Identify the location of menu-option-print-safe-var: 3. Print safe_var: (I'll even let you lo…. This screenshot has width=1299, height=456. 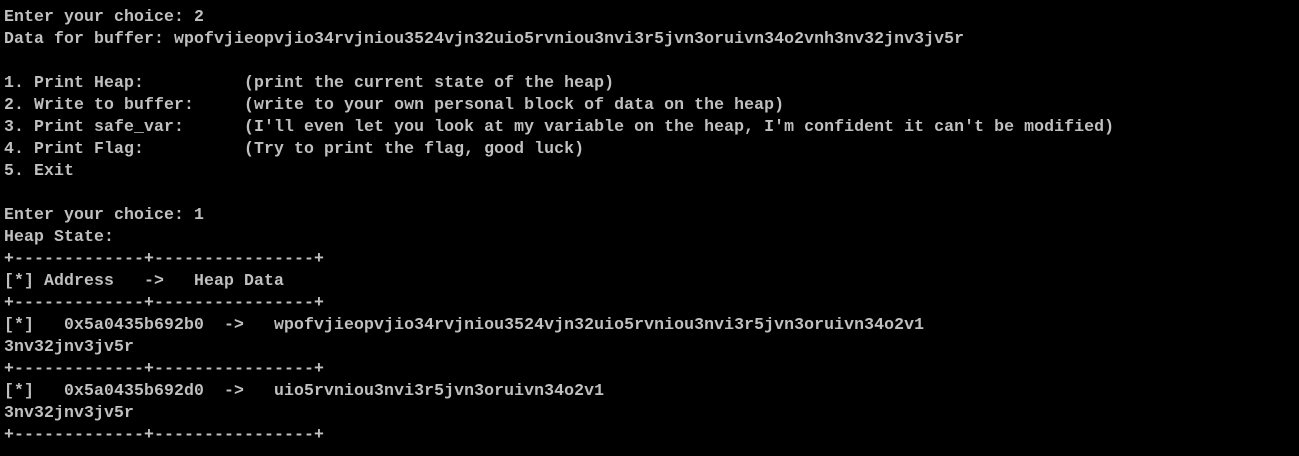
(559, 126).